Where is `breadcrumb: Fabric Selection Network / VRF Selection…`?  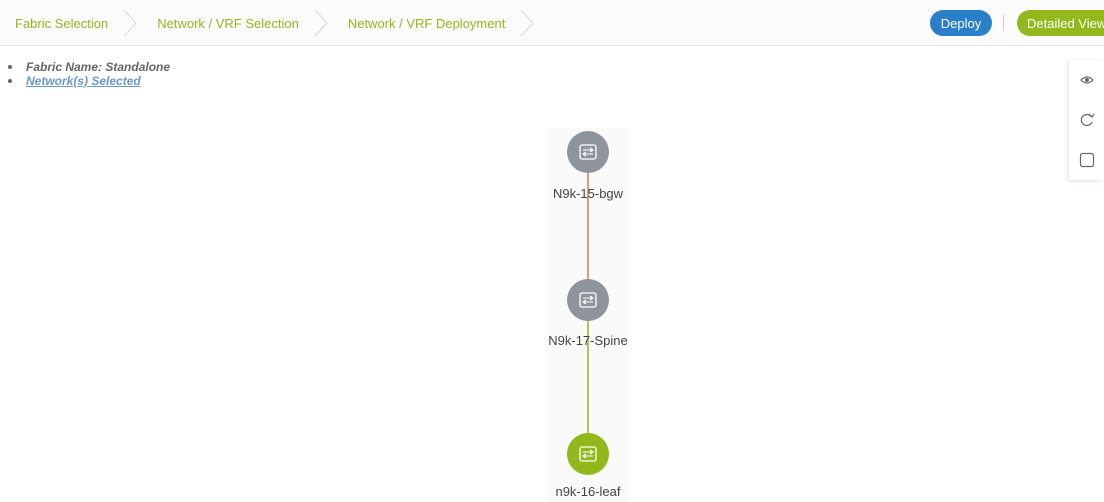 breadcrumb: Fabric Selection Network / VRF Selection… is located at coordinates (269, 23).